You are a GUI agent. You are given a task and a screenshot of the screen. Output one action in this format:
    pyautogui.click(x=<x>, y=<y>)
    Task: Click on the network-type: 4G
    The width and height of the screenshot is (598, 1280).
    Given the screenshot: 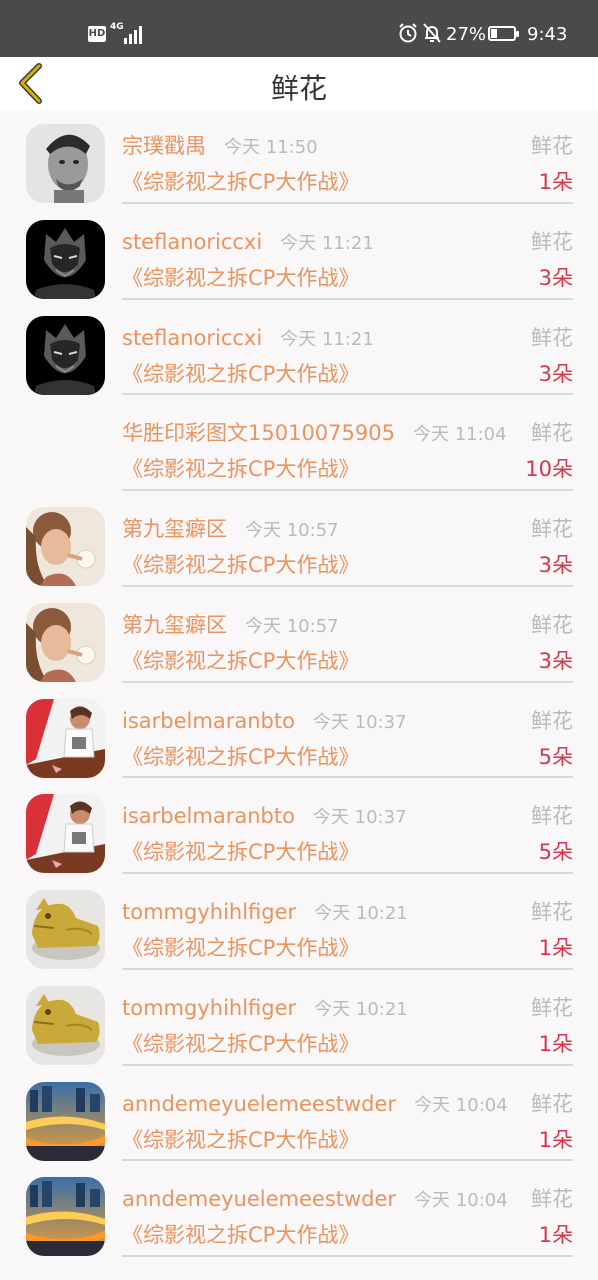 What is the action you would take?
    pyautogui.click(x=117, y=27)
    